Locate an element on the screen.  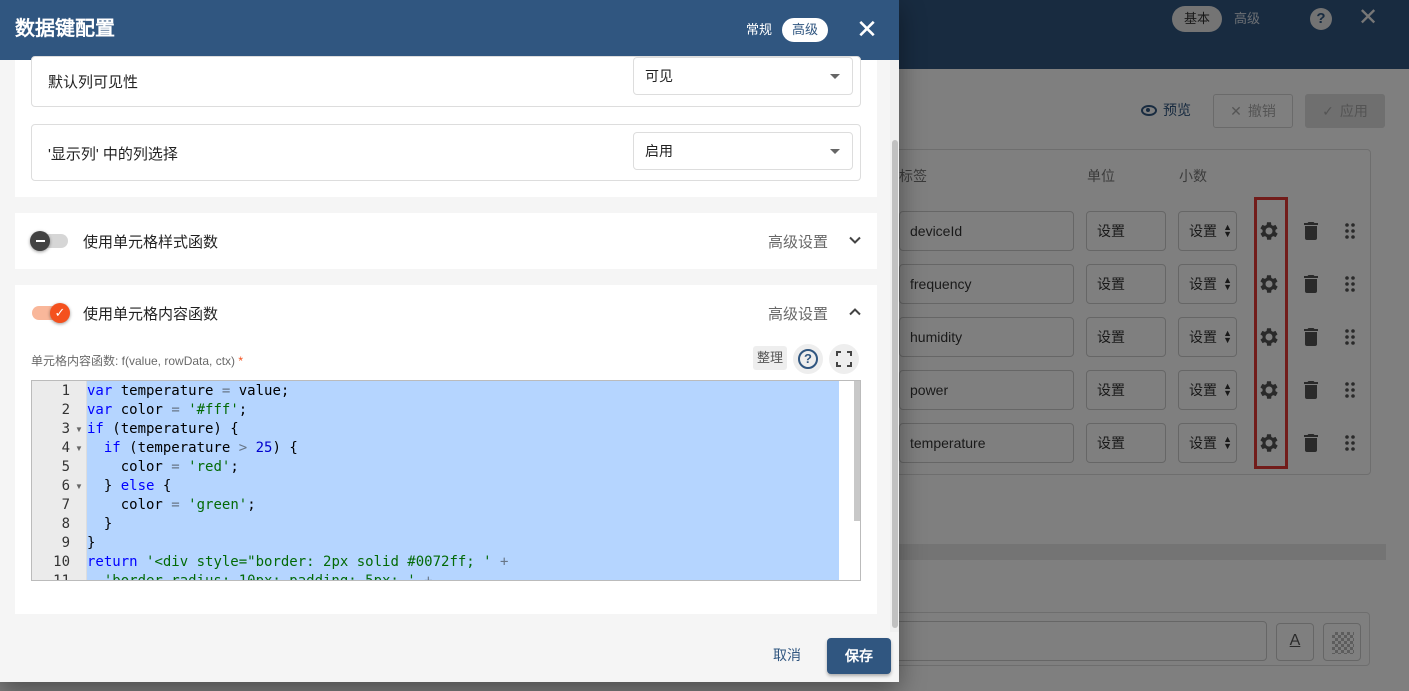
help-icon: ? is located at coordinates (808, 359).